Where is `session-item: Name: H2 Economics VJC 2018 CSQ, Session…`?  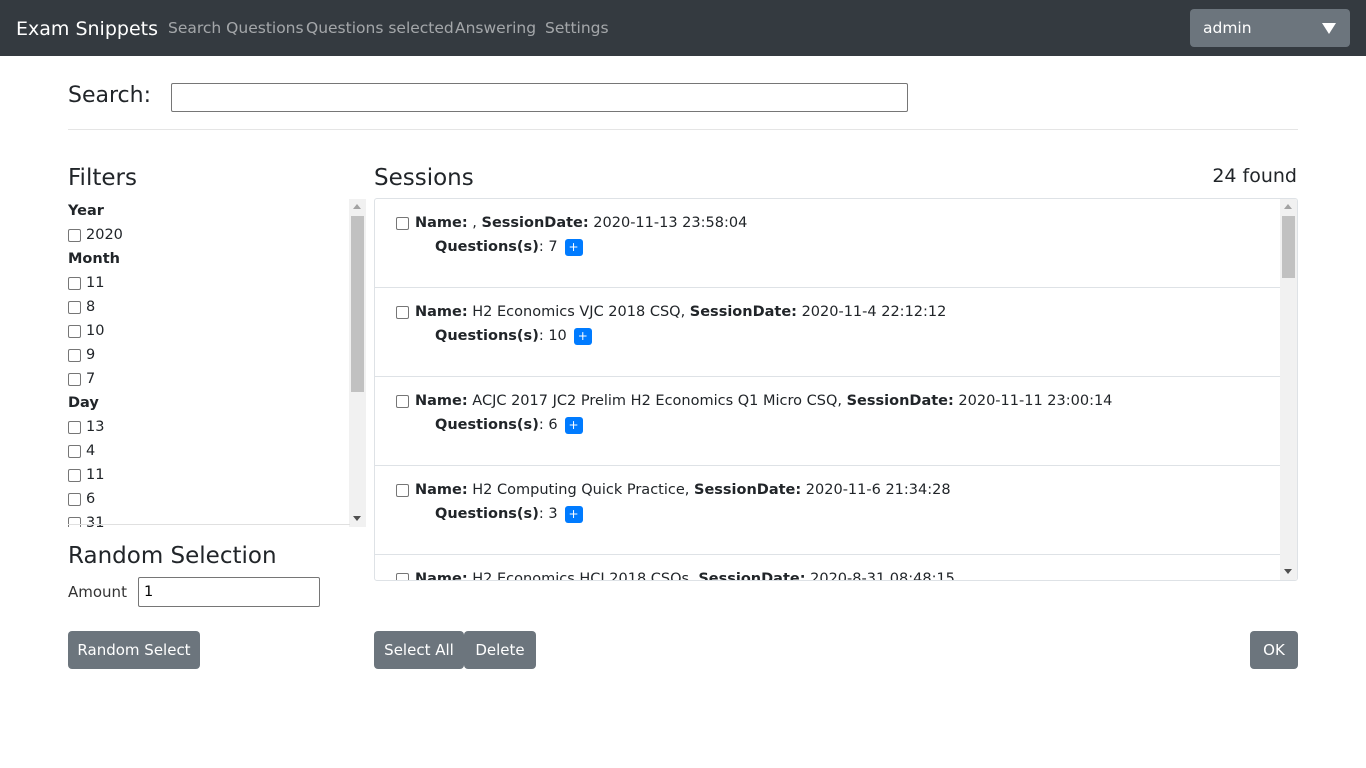 session-item: Name: H2 Economics VJC 2018 CSQ, Session… is located at coordinates (828, 332).